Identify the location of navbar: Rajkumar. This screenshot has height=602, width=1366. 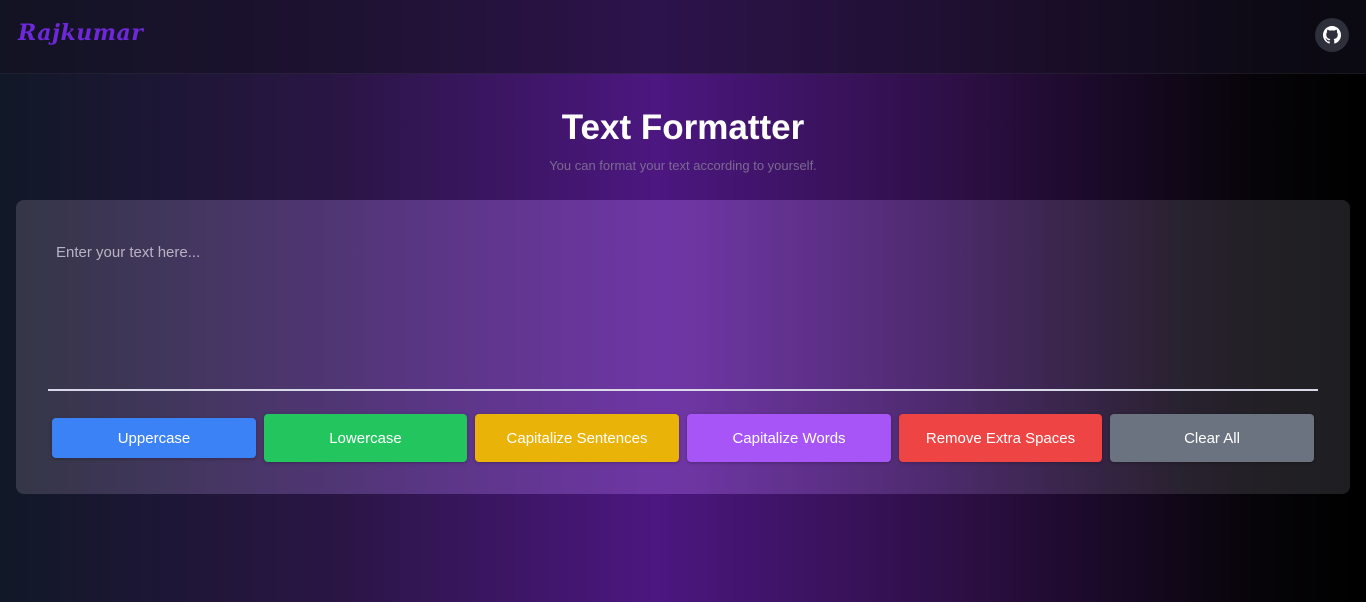
(683, 37).